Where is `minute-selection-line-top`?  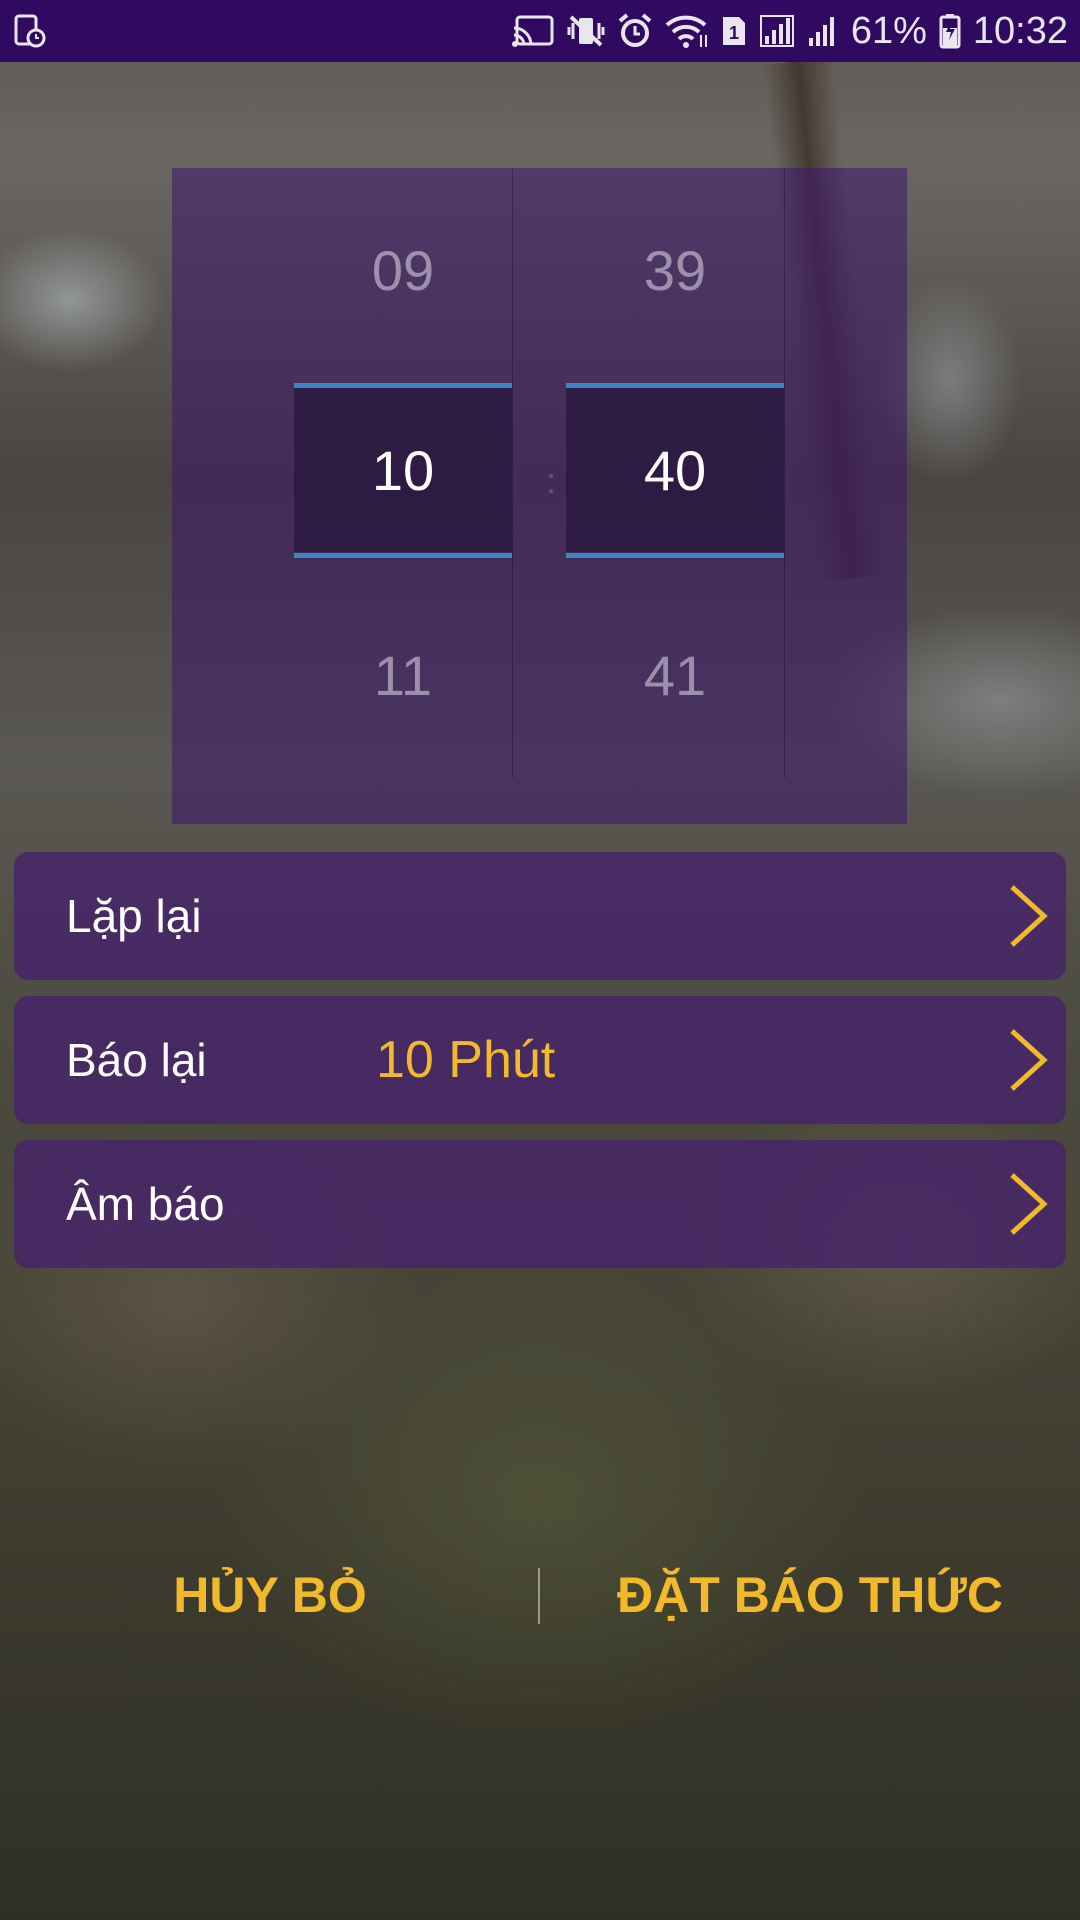
minute-selection-line-top is located at coordinates (675, 385).